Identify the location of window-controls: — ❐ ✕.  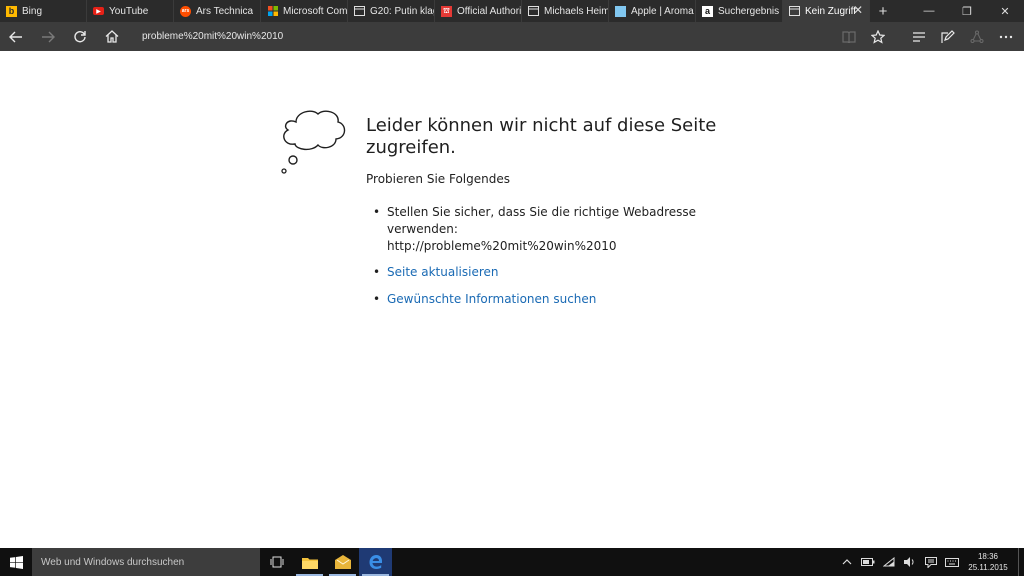
(967, 11).